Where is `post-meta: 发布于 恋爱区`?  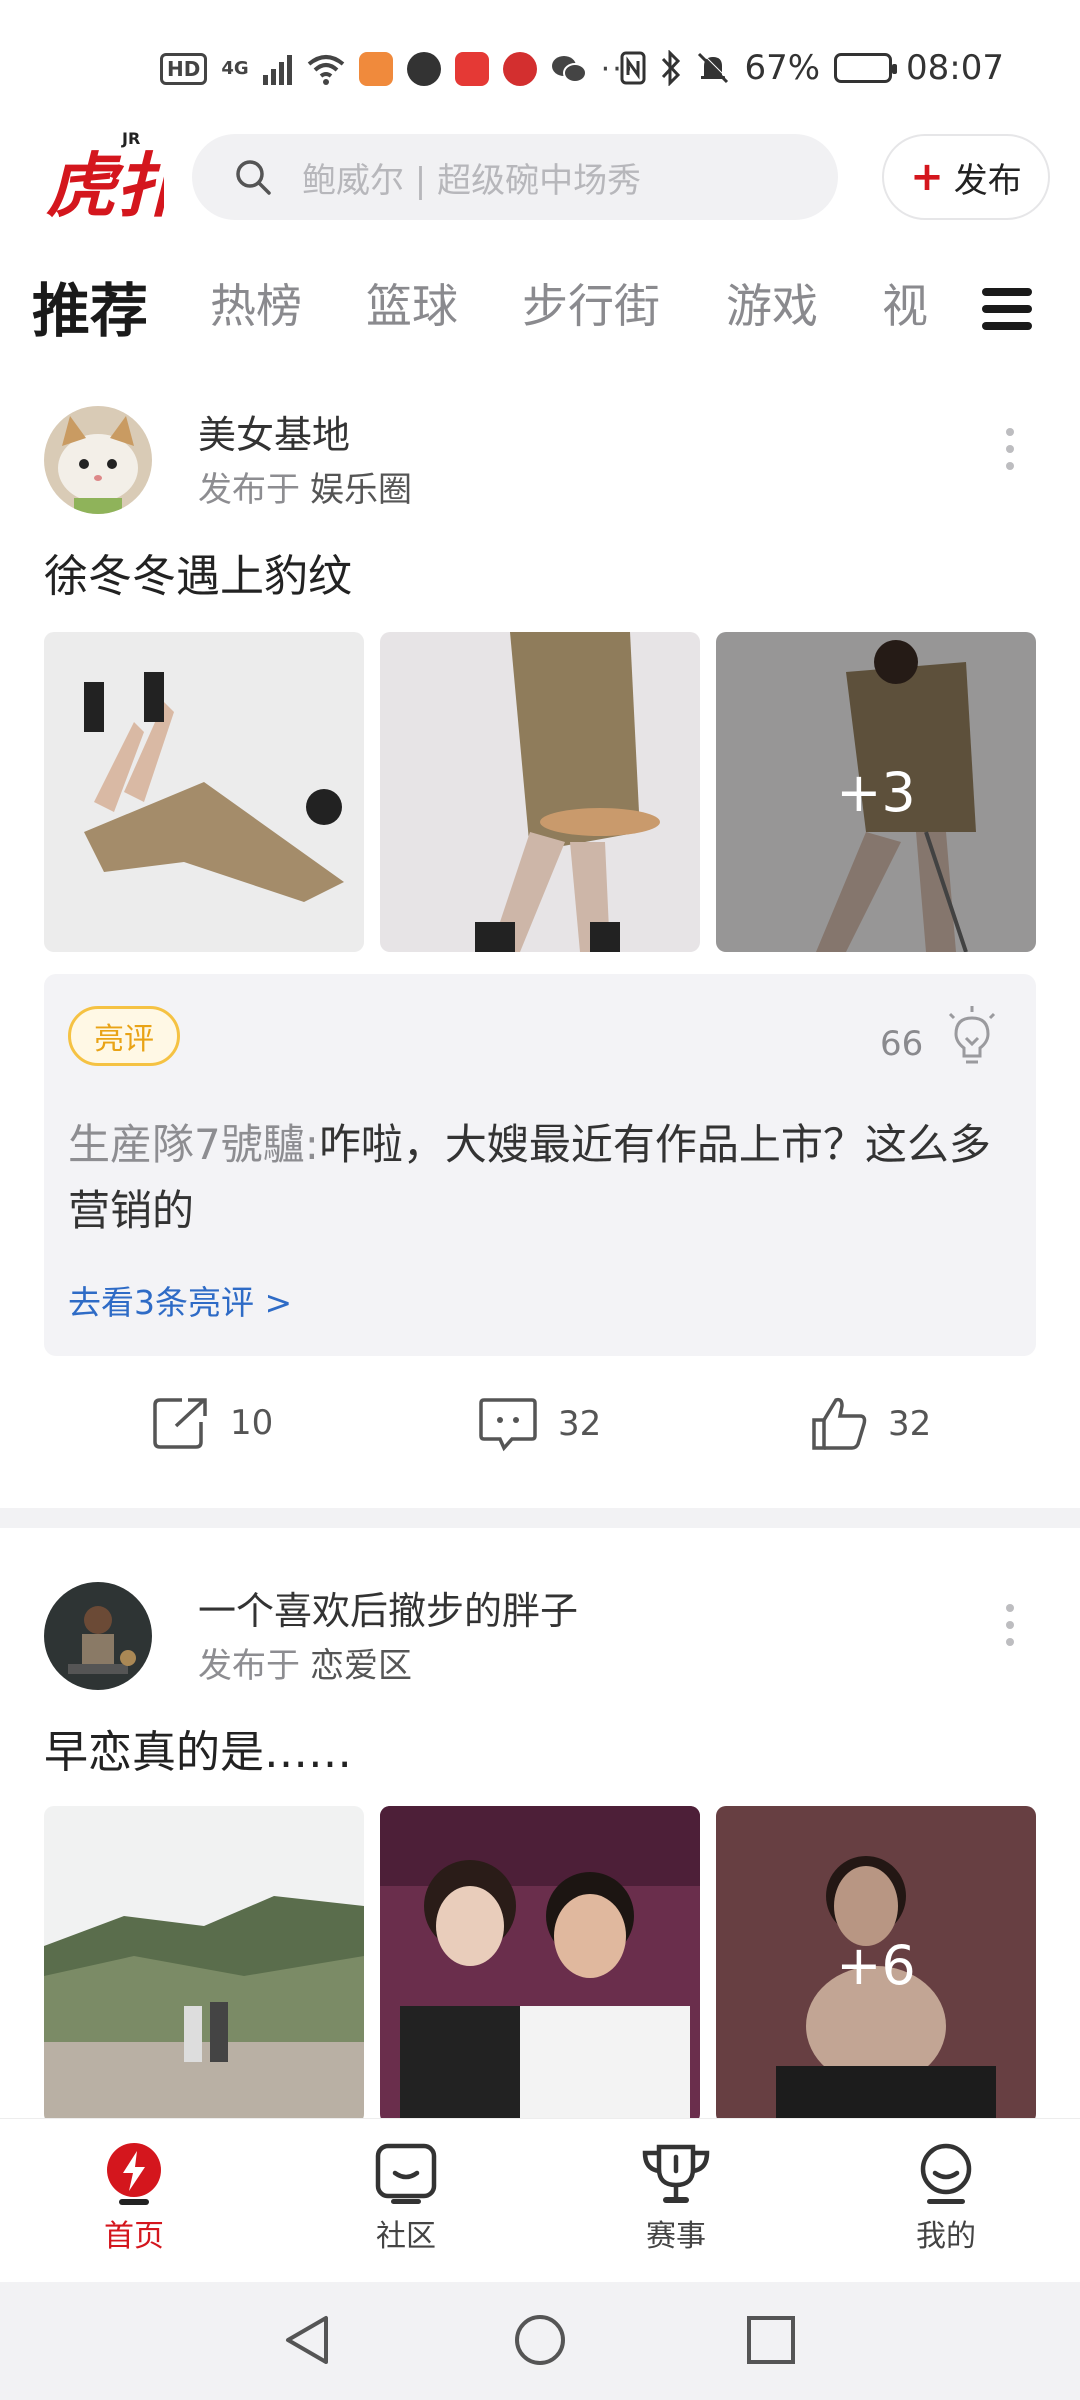 post-meta: 发布于 恋爱区 is located at coordinates (305, 1662).